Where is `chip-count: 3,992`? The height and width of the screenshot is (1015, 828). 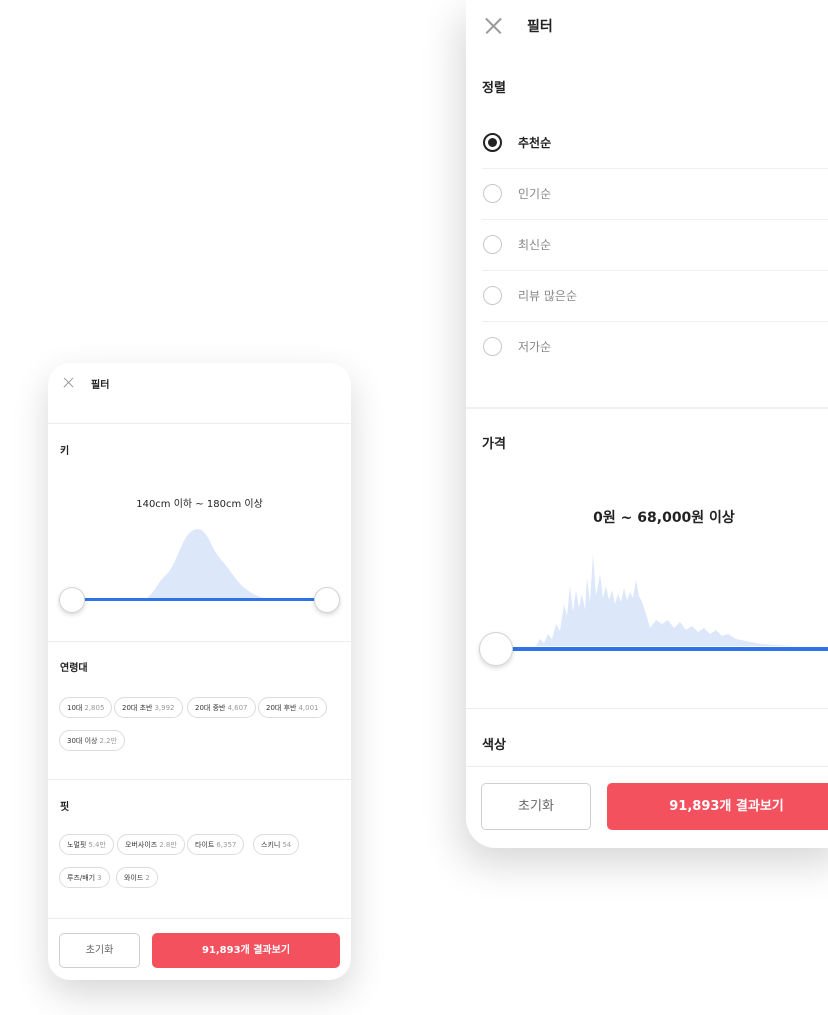
chip-count: 3,992 is located at coordinates (164, 708).